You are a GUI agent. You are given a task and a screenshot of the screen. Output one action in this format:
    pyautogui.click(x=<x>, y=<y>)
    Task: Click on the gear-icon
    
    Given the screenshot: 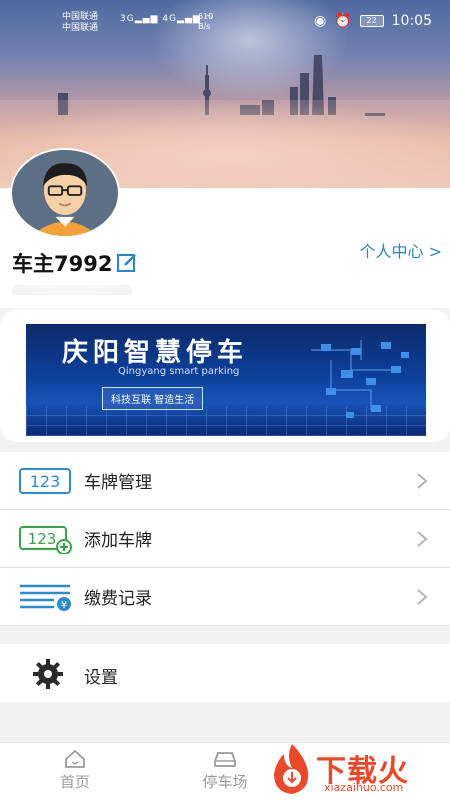 What is the action you would take?
    pyautogui.click(x=48, y=674)
    